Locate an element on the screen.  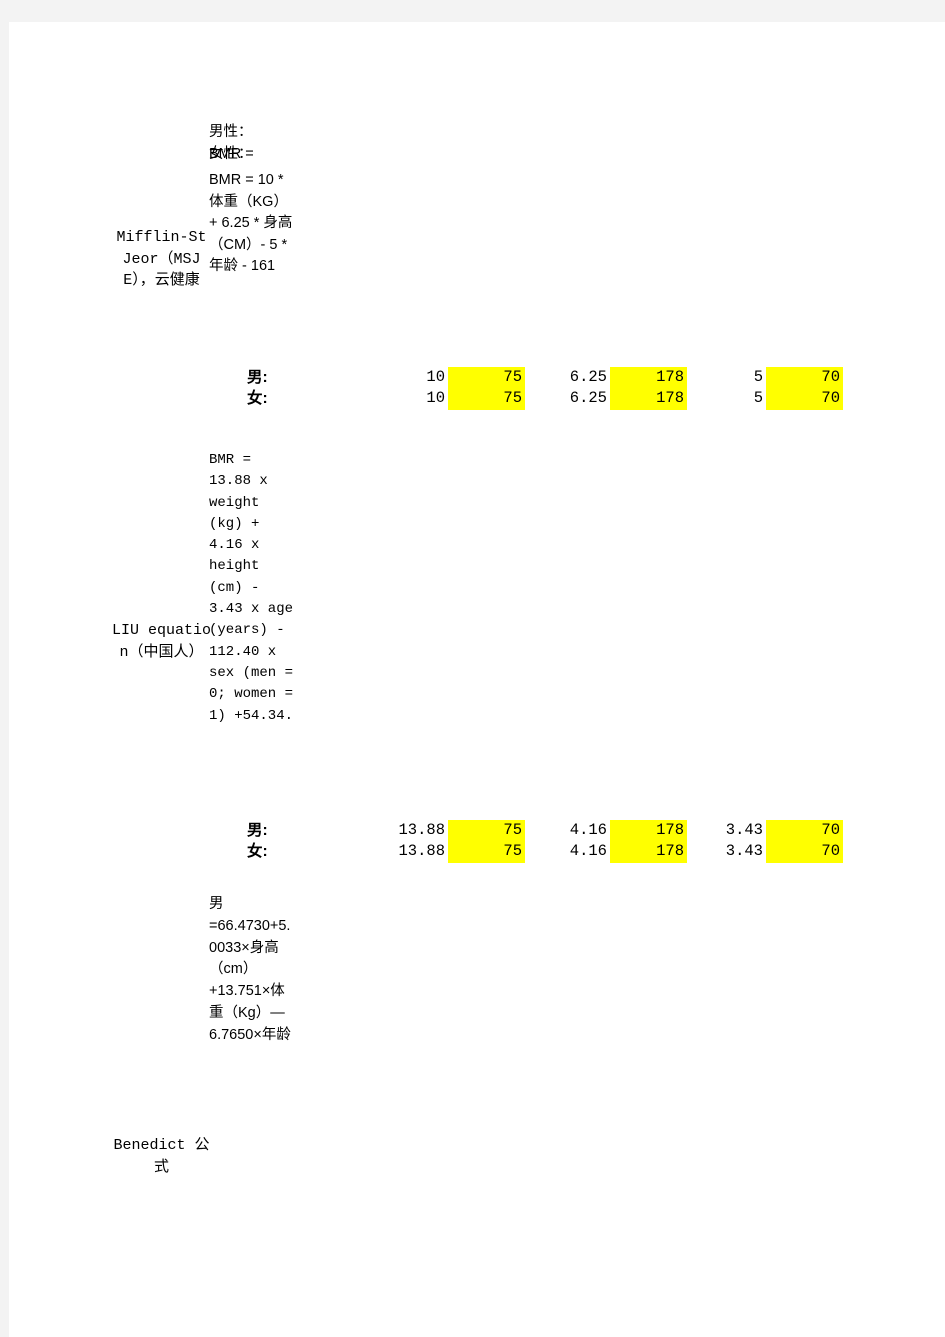
msje-formula-headings: 男性： 女性： BMR = is located at coordinates (256, 146).